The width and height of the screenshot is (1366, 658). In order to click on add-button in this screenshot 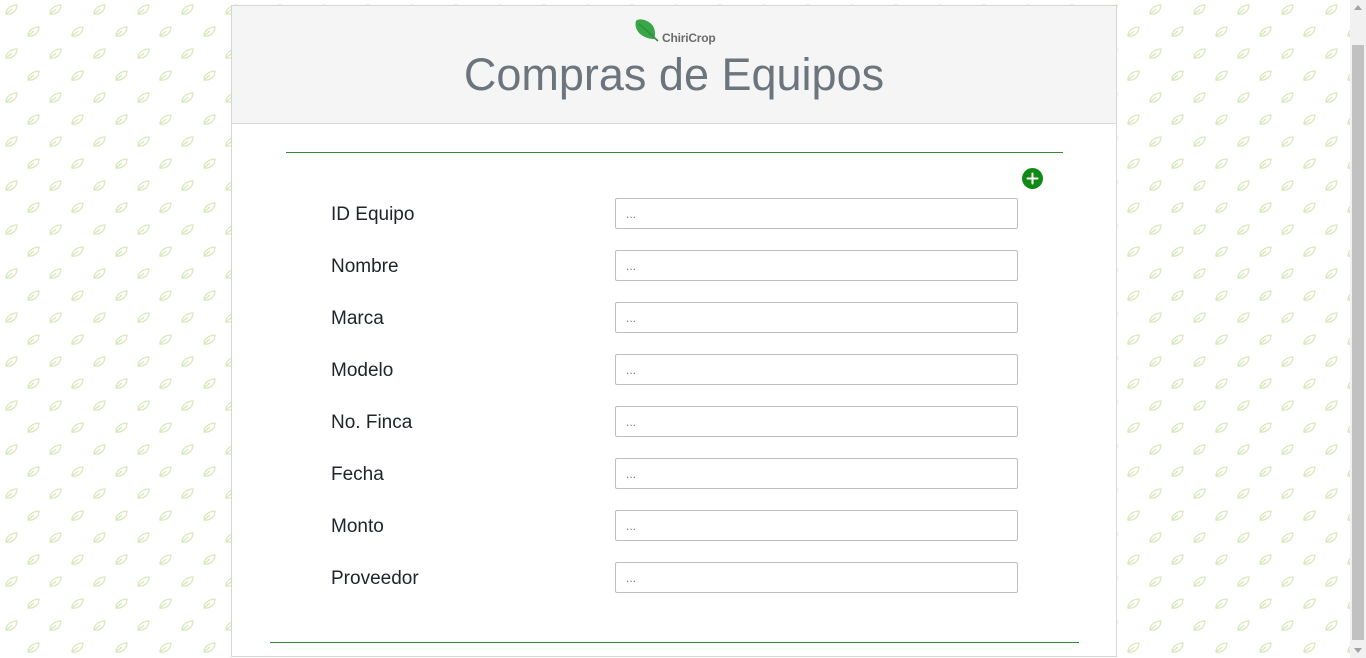, I will do `click(1032, 178)`.